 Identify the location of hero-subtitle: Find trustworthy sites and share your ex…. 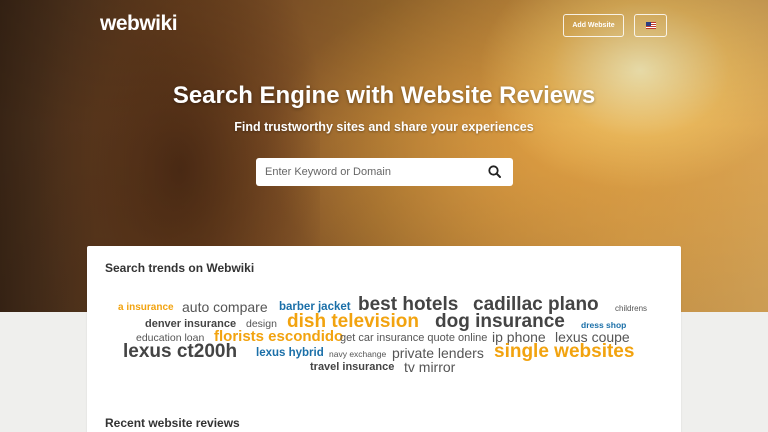
(384, 127).